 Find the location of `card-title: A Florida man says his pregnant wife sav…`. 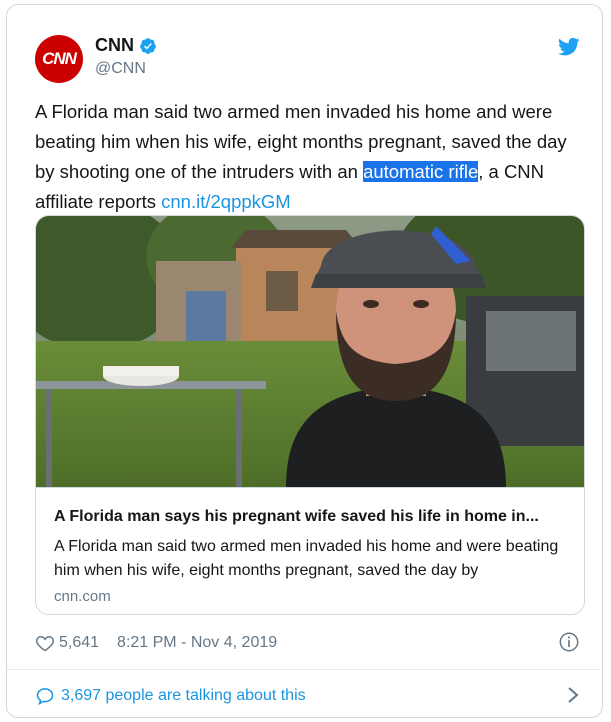

card-title: A Florida man says his pregnant wife sav… is located at coordinates (311, 517).